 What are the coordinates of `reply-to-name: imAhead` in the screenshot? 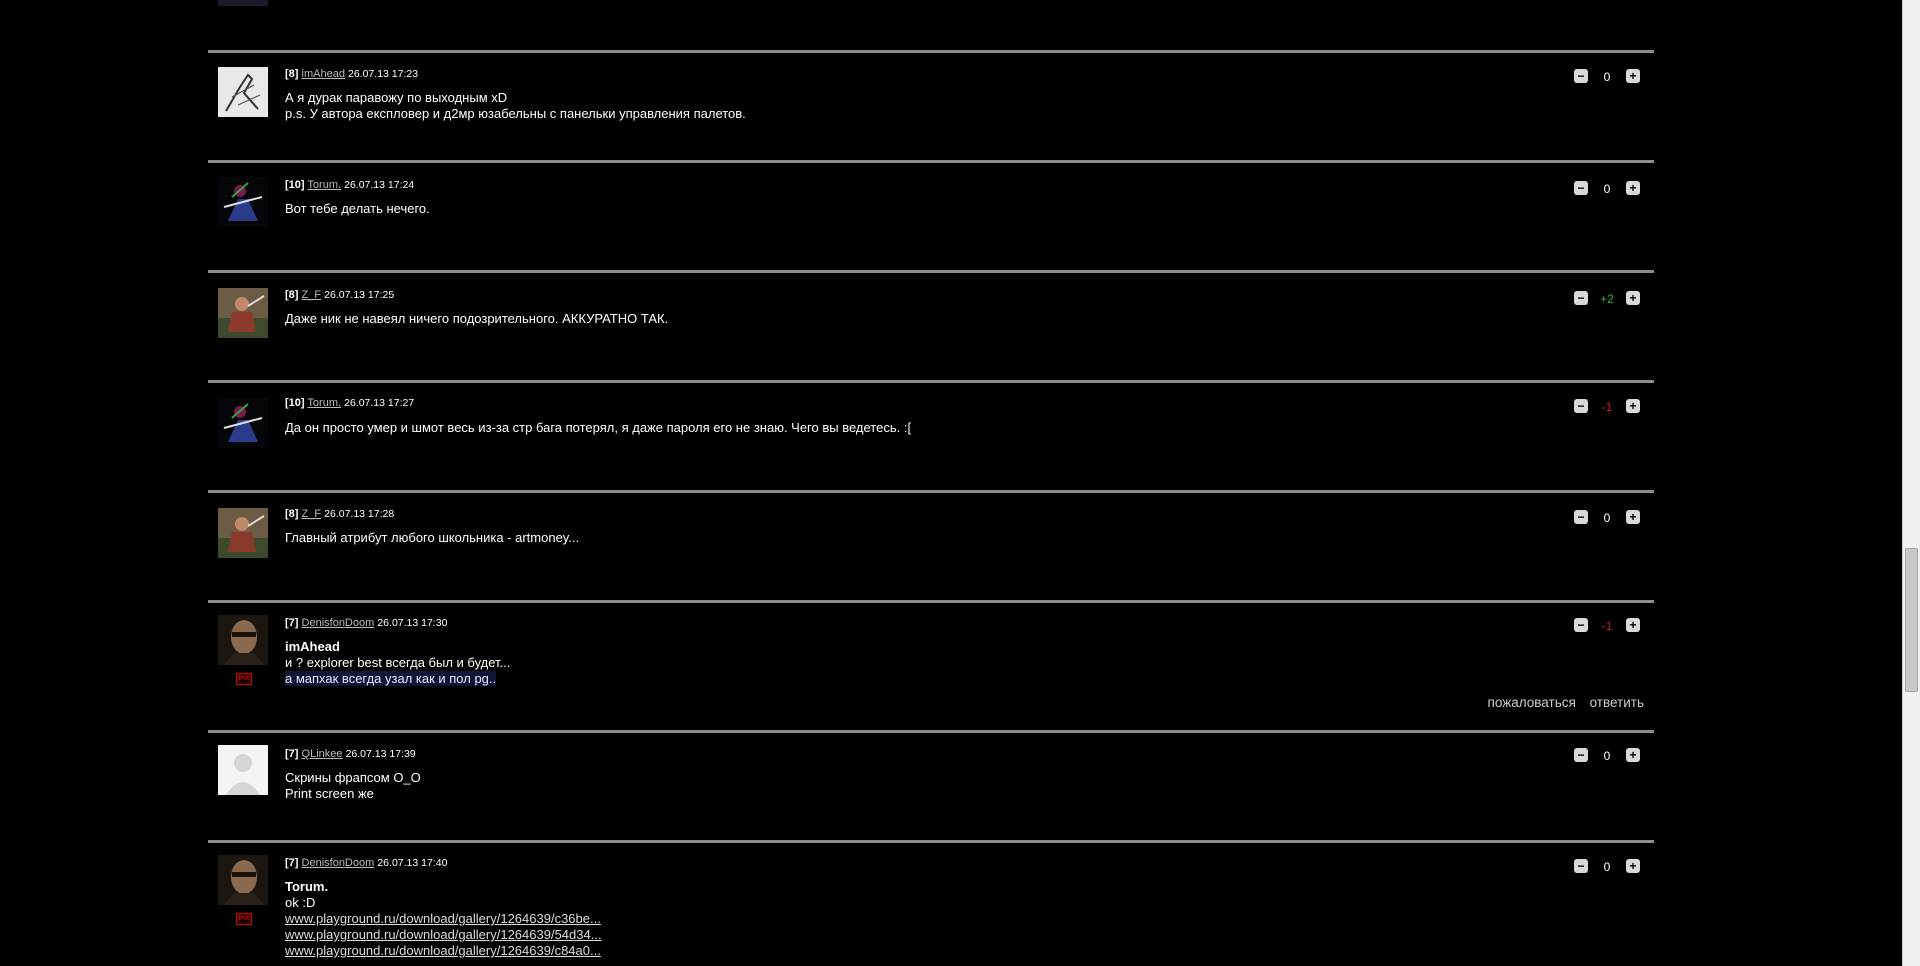 It's located at (312, 646).